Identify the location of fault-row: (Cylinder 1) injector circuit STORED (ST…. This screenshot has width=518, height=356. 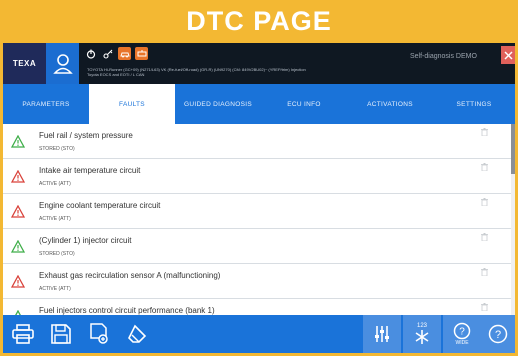
(257, 246).